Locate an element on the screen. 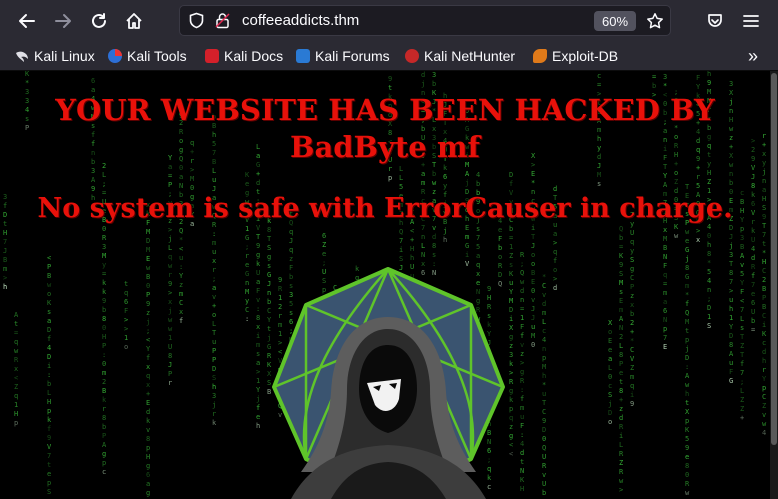  matrix-glyph: Q is located at coordinates (401, 232).